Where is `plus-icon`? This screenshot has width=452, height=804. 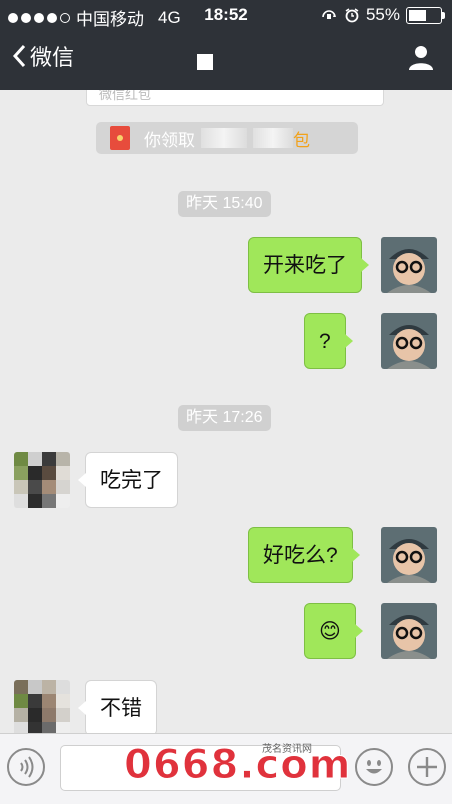 plus-icon is located at coordinates (427, 767).